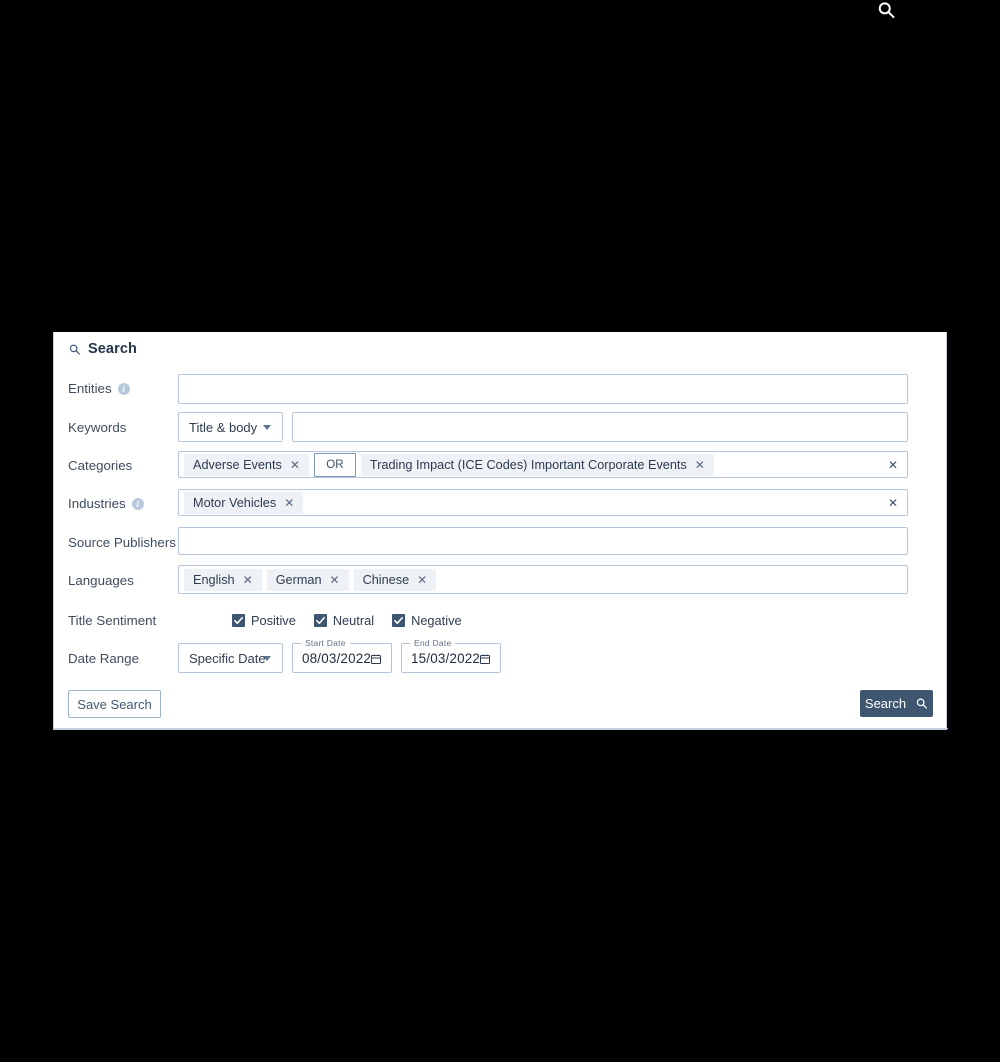  Describe the element at coordinates (446, 658) in the screenshot. I see `end-date-value: 15/03/2022` at that location.